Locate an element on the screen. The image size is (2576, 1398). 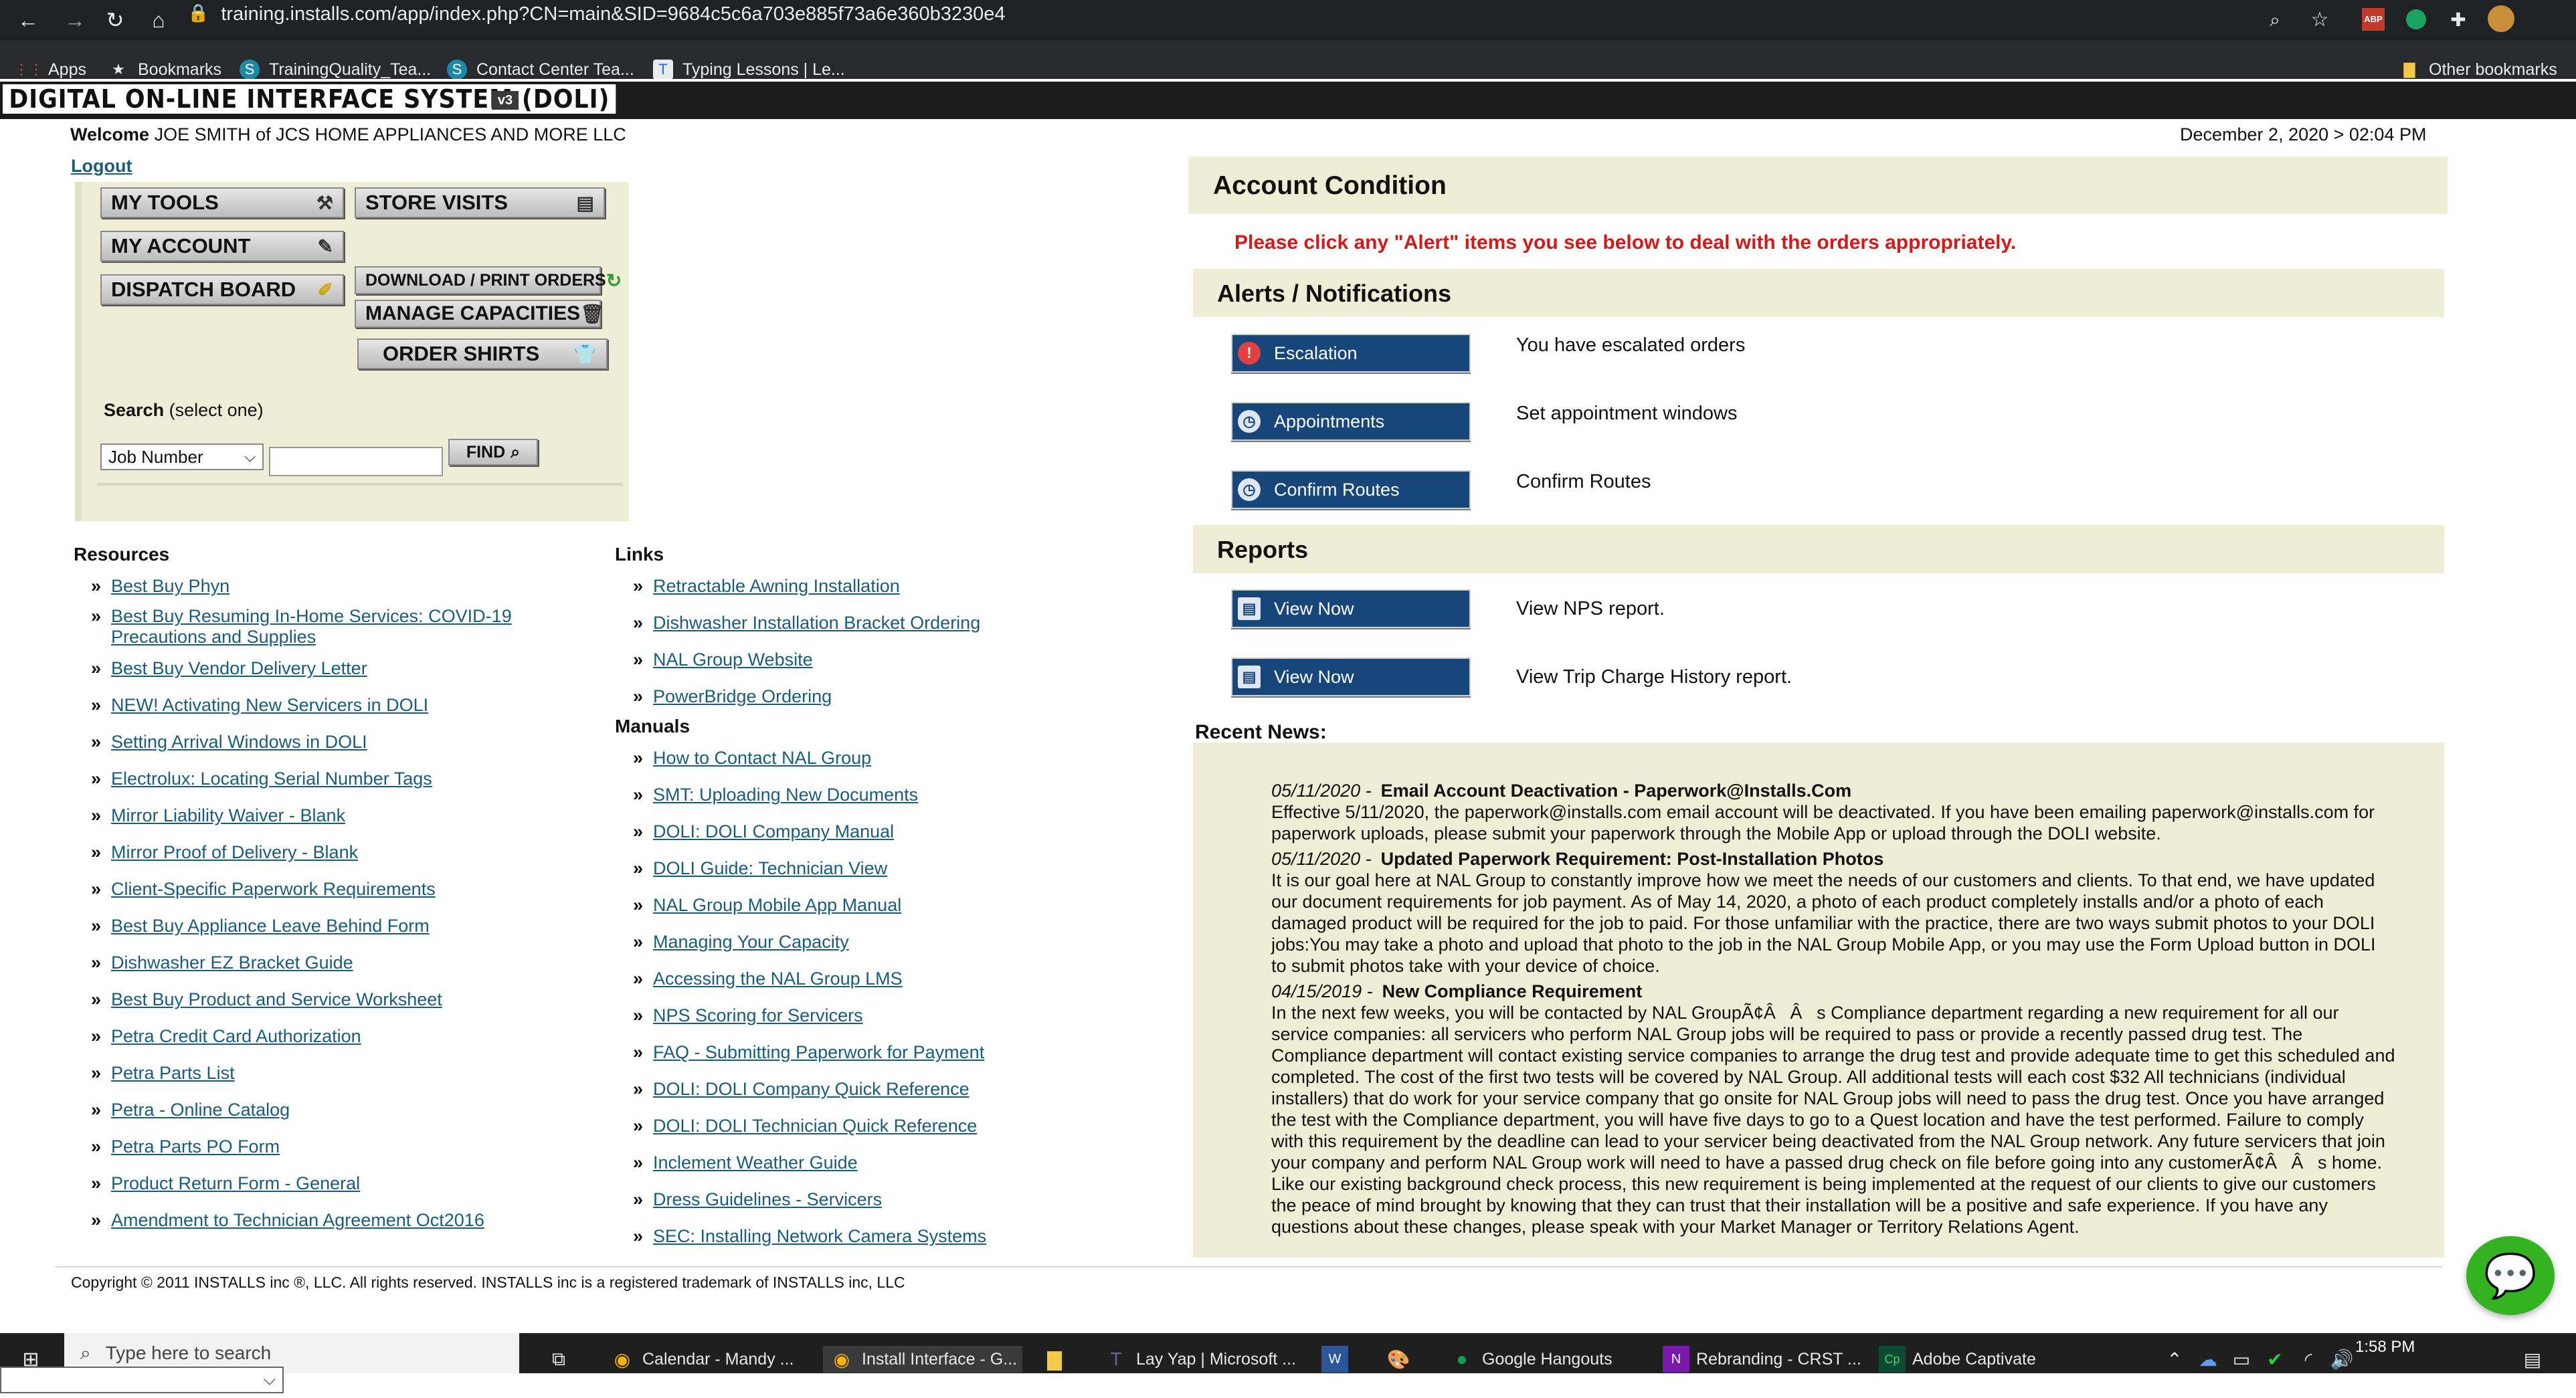
resource-item: » NEW! Activating New Servicers in DOLI is located at coordinates (259, 705).